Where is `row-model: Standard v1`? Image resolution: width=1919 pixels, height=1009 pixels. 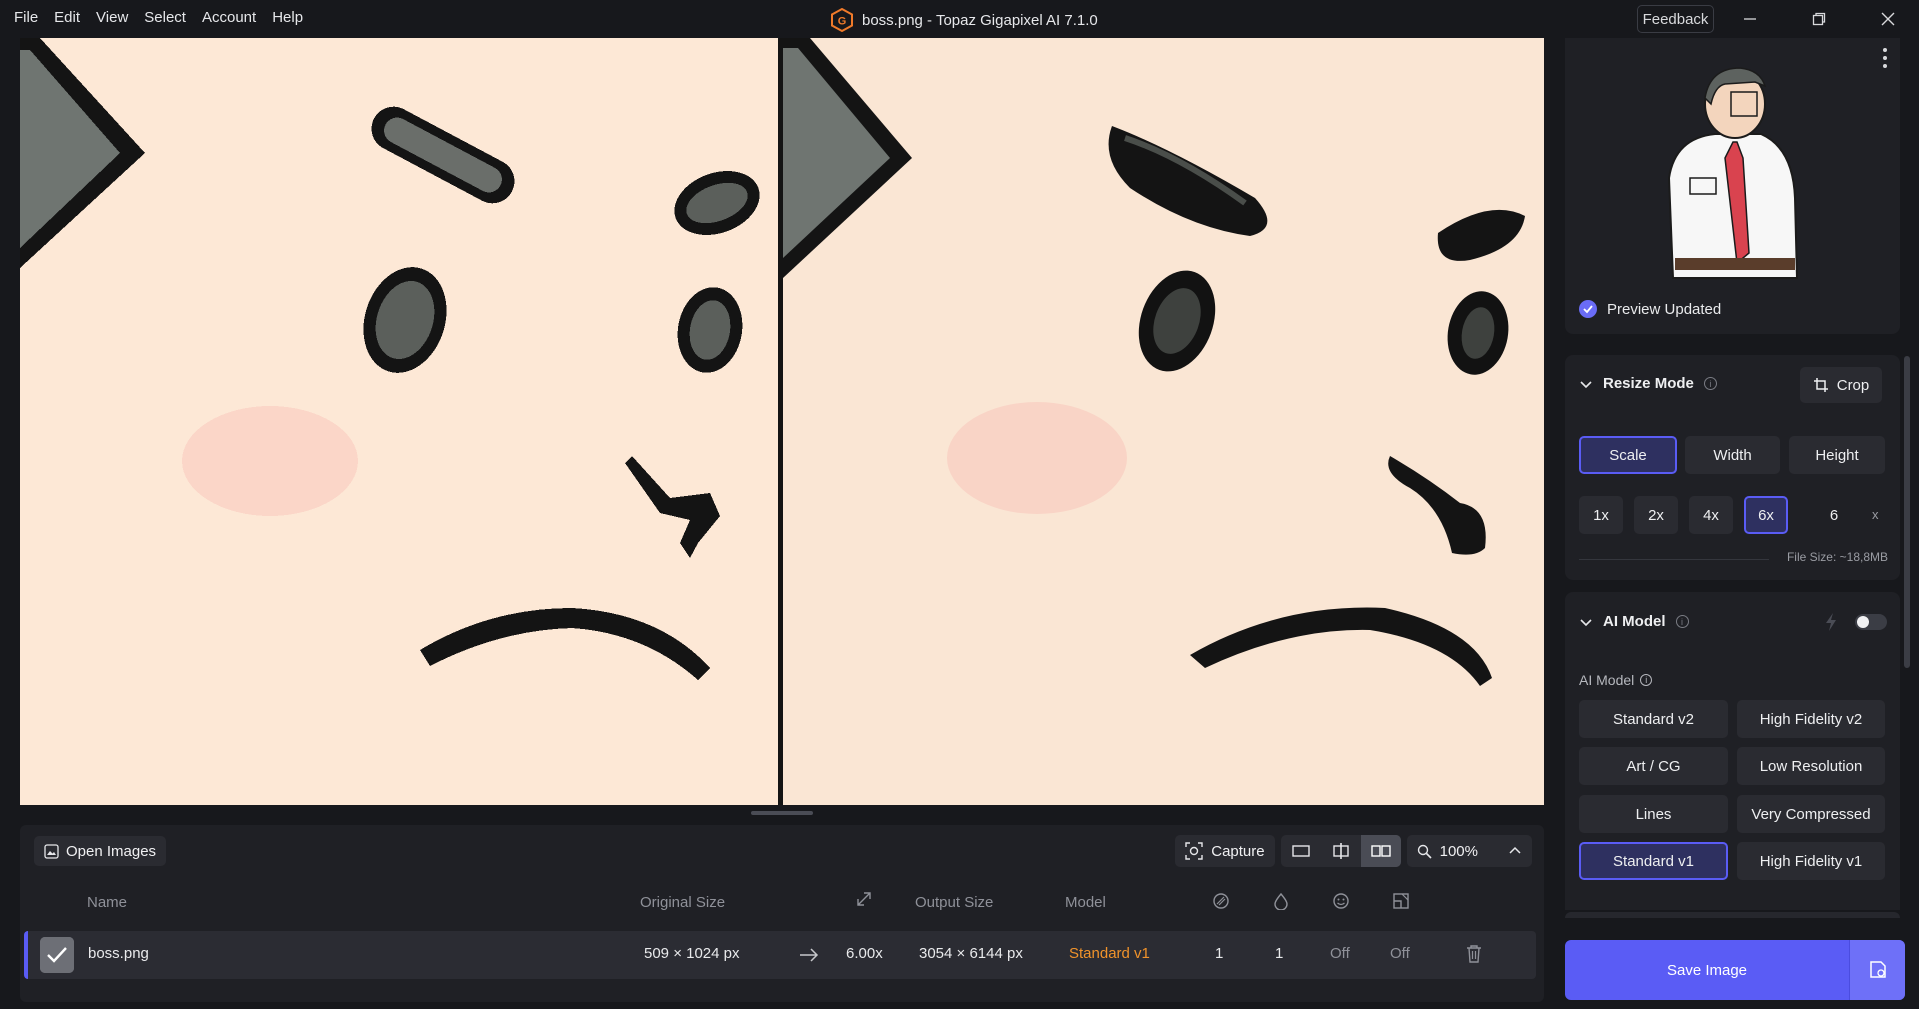
row-model: Standard v1 is located at coordinates (1109, 953).